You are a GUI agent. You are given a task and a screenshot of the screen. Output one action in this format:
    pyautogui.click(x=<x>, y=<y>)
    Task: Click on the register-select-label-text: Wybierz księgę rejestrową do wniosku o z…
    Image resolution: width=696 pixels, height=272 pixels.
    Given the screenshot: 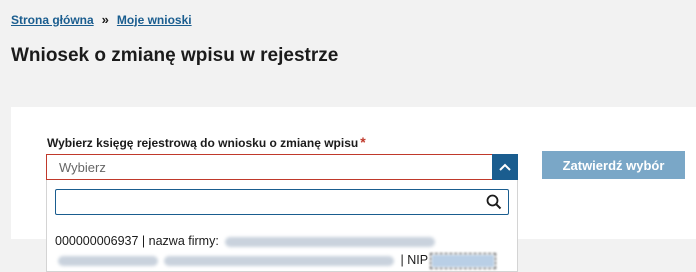 What is the action you would take?
    pyautogui.click(x=203, y=143)
    